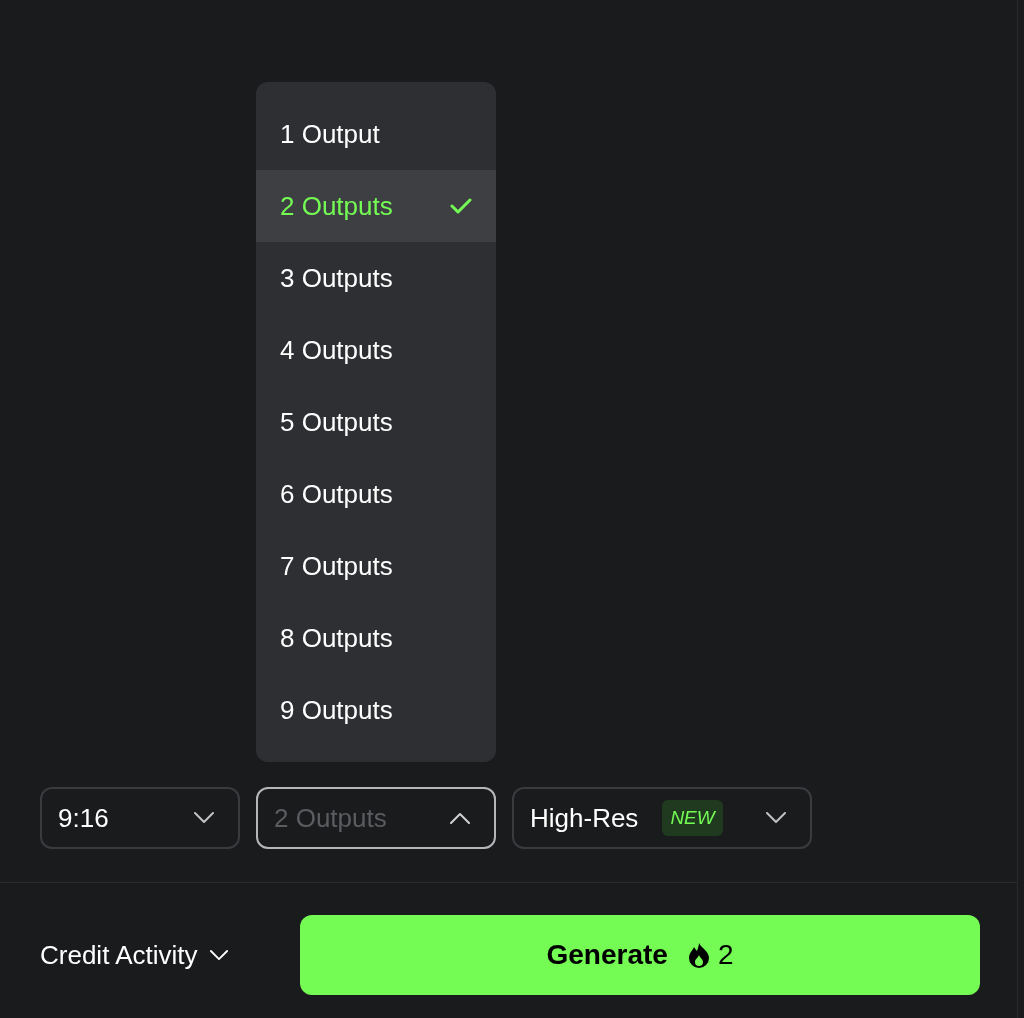 The height and width of the screenshot is (1018, 1024). I want to click on menu-item: 2 Outputs, so click(376, 206).